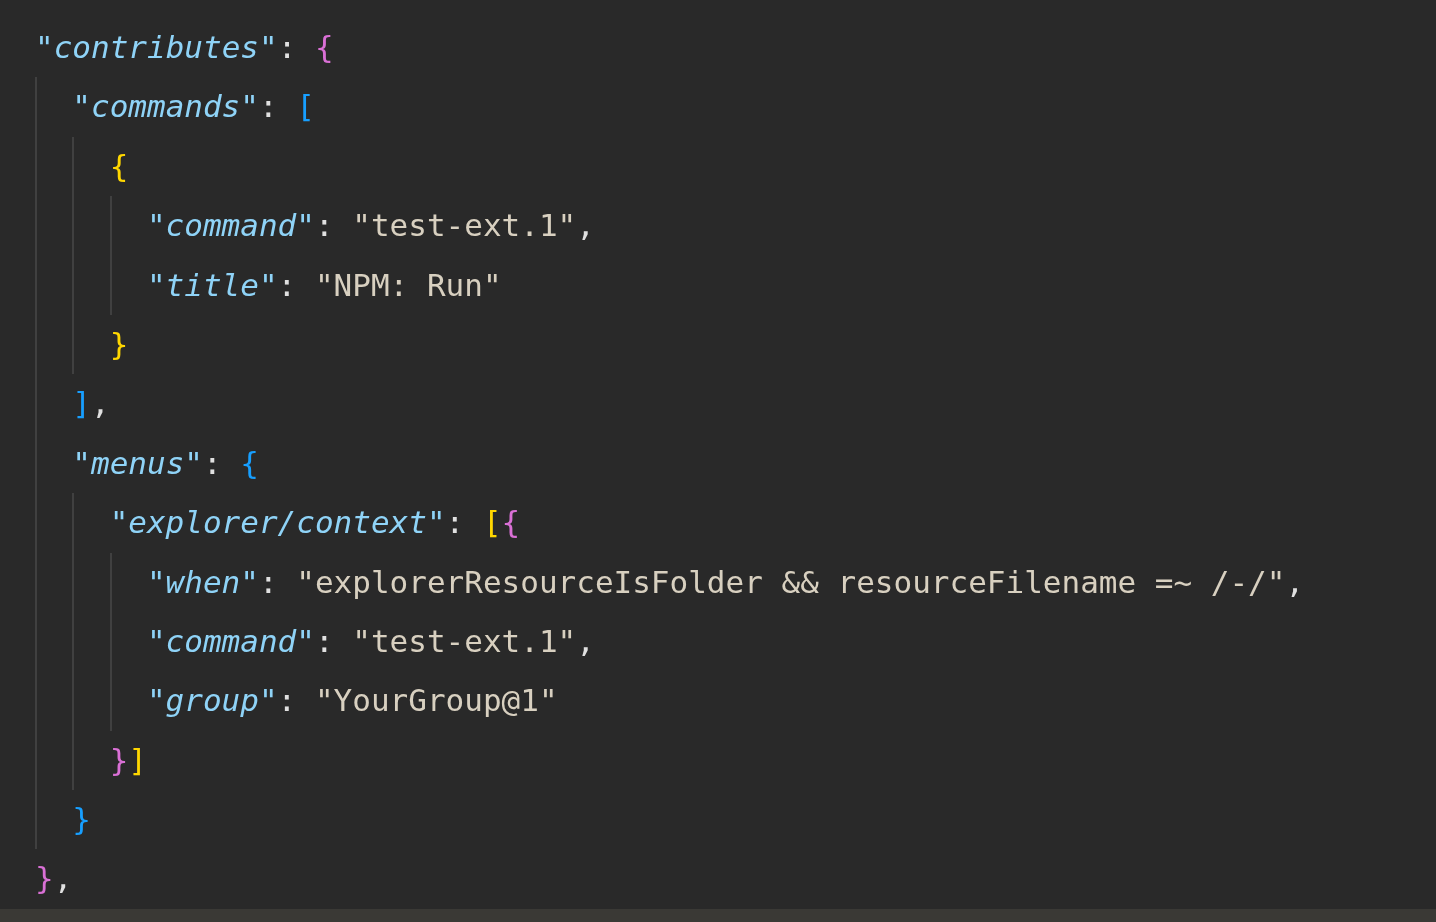  Describe the element at coordinates (436, 700) in the screenshot. I see `string-value: "YourGroup@1"` at that location.